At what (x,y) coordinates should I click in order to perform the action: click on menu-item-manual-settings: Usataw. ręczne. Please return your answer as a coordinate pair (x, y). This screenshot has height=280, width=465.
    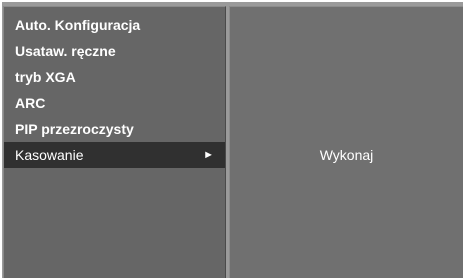
    Looking at the image, I should click on (114, 51).